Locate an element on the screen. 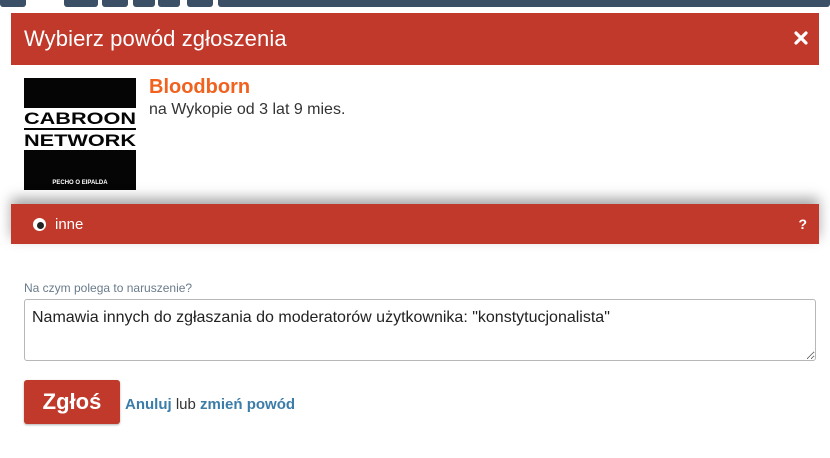 The height and width of the screenshot is (458, 830). dialog-title: Wybierz powód zgłoszenia is located at coordinates (155, 38).